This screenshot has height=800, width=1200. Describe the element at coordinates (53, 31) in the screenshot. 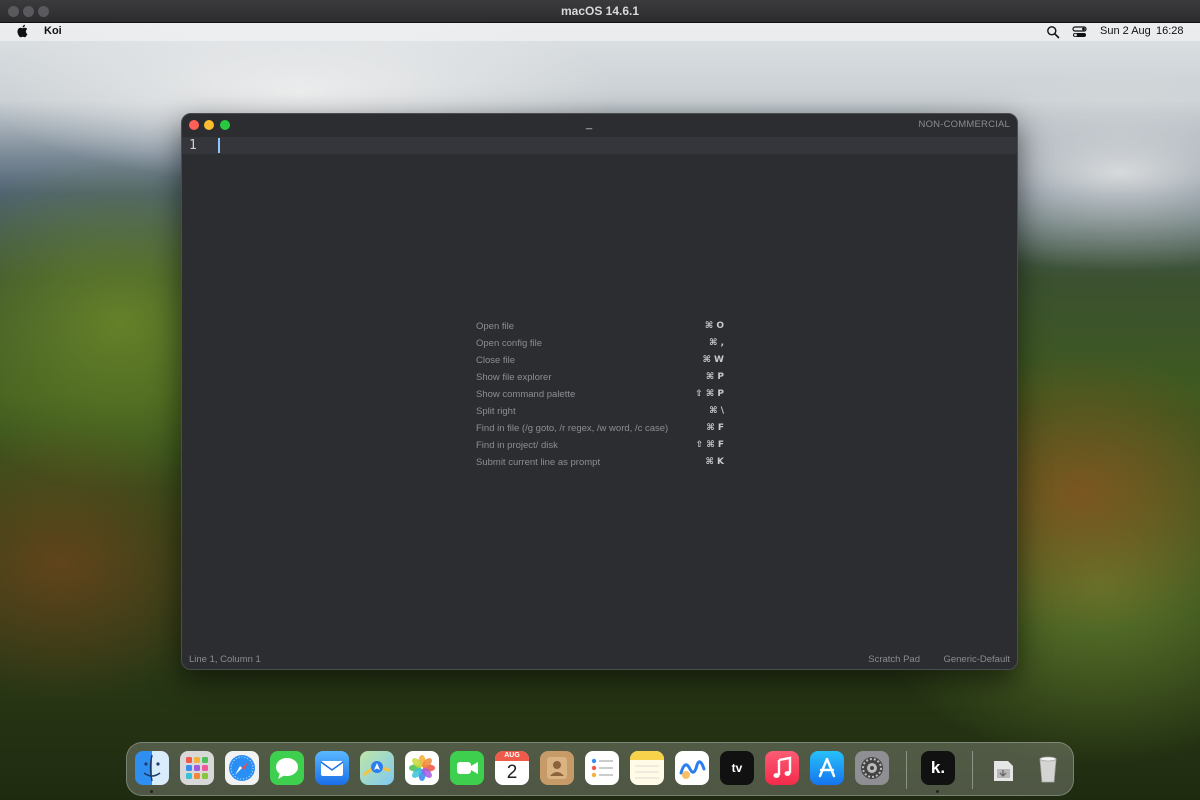

I see `menu-app-name: Koi` at that location.